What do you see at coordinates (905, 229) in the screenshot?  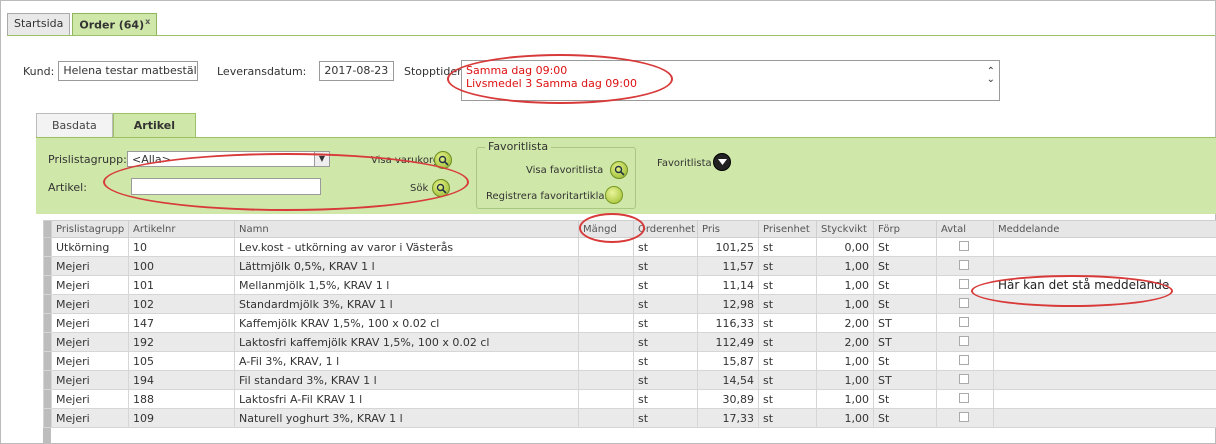 I see `column-header: Förp` at bounding box center [905, 229].